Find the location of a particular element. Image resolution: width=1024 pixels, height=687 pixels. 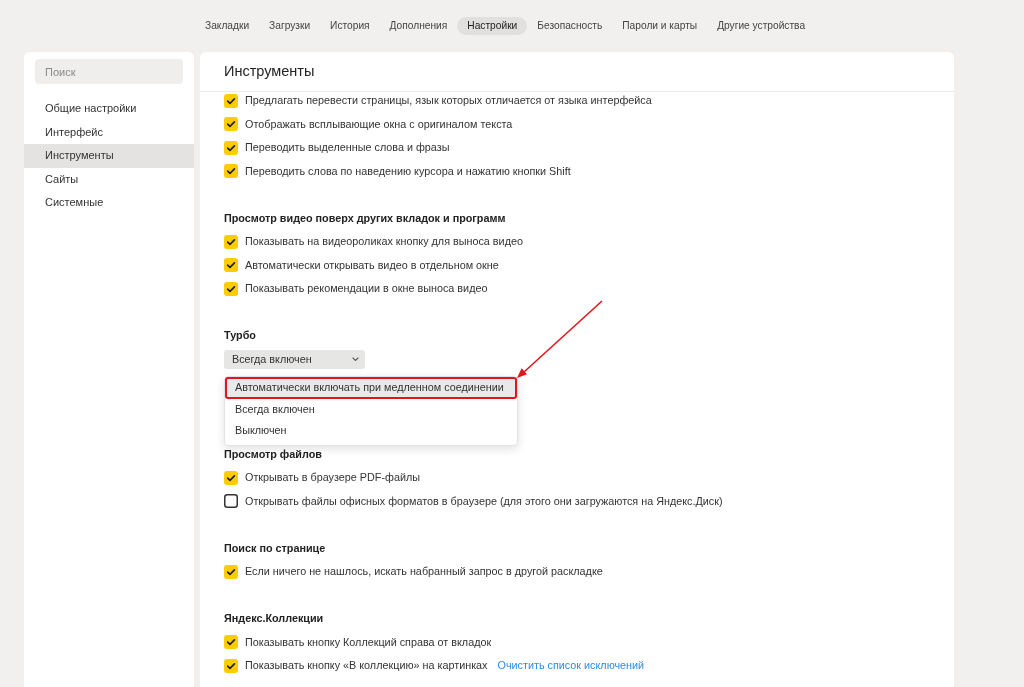

sidebar-item: Инструменты is located at coordinates (109, 156).